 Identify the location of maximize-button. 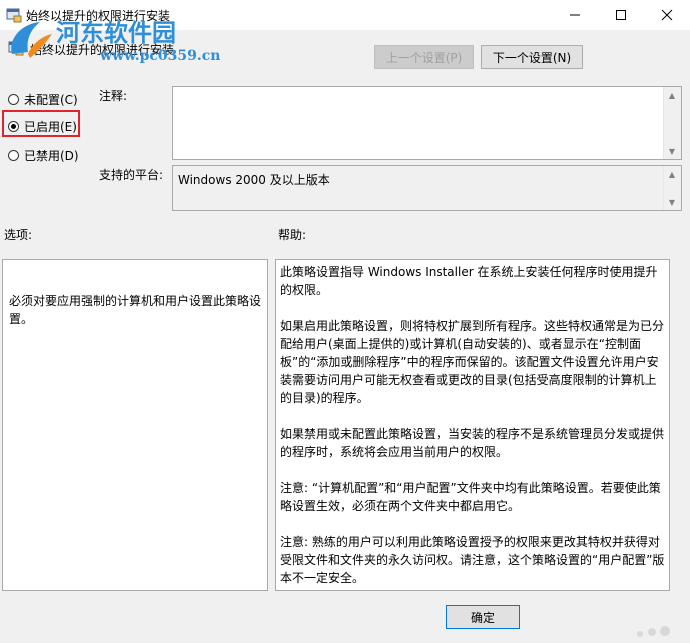
(621, 15).